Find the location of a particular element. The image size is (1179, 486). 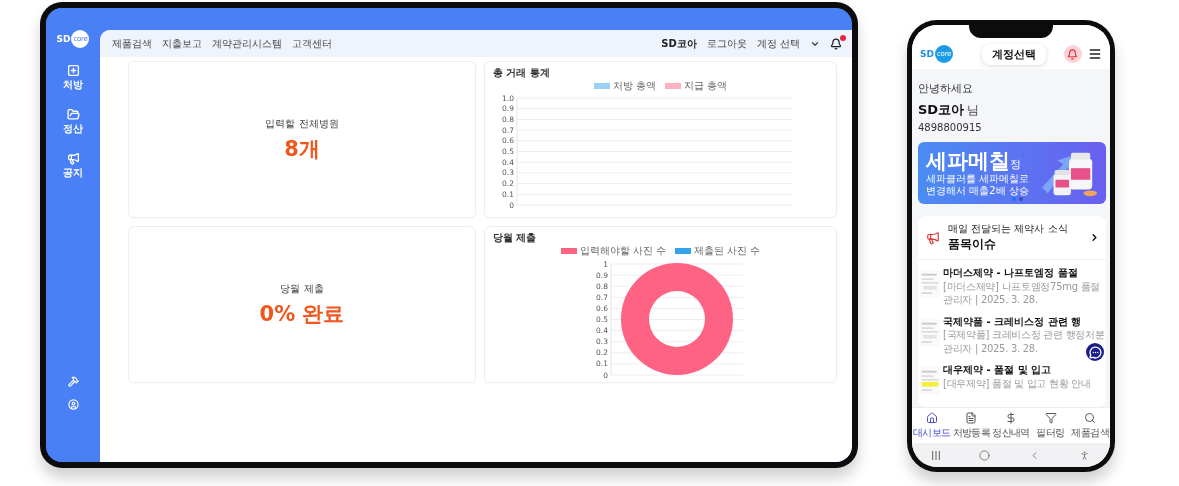

user-id: 4898800915 is located at coordinates (950, 127).